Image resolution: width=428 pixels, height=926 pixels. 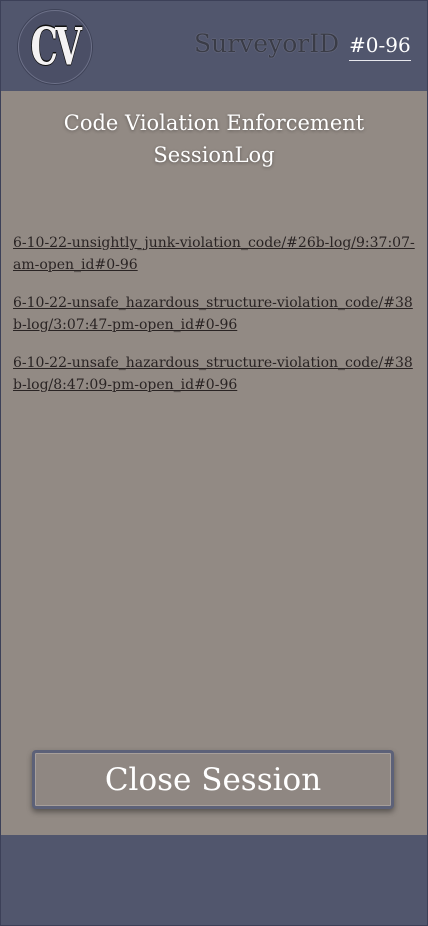 I want to click on footer-bar, so click(x=214, y=880).